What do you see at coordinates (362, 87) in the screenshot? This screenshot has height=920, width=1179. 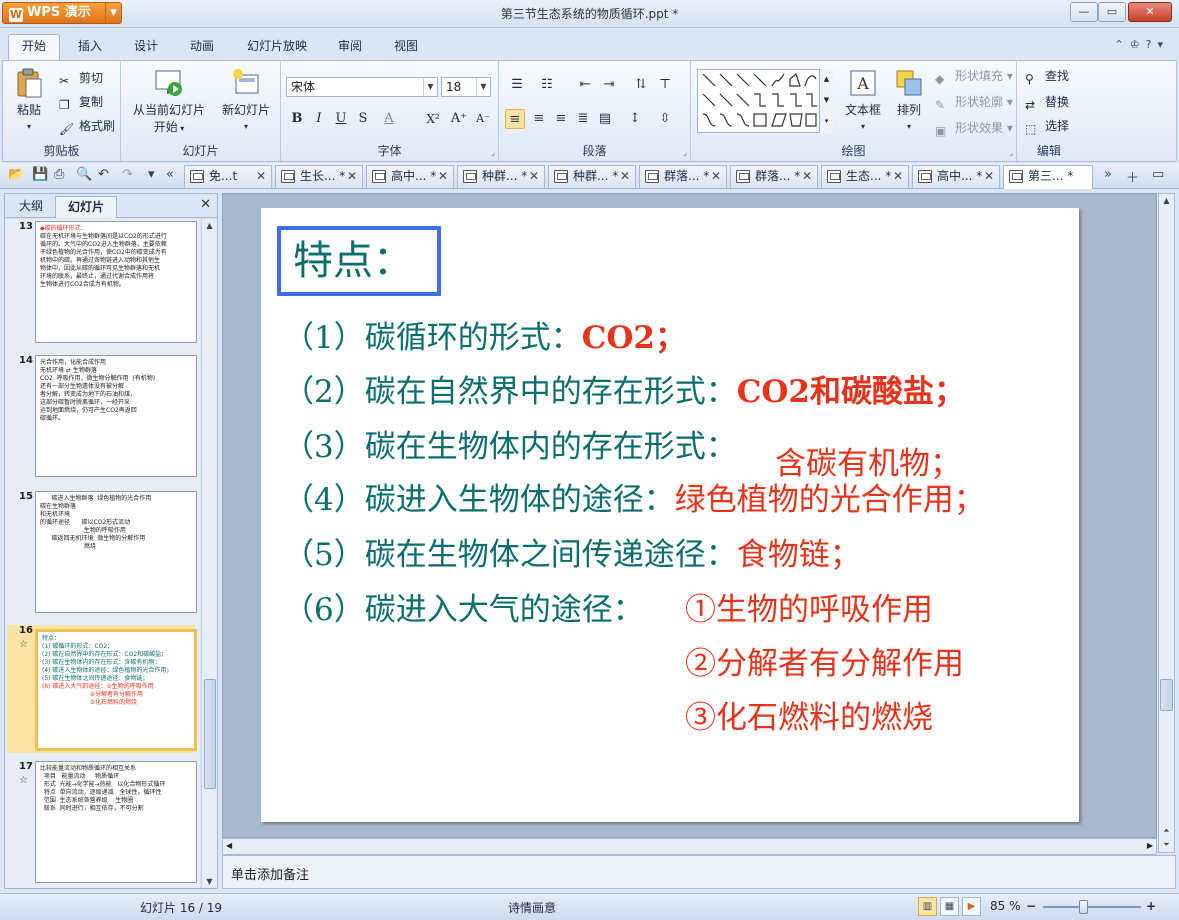 I see `font-name-select: 宋体 ▼` at bounding box center [362, 87].